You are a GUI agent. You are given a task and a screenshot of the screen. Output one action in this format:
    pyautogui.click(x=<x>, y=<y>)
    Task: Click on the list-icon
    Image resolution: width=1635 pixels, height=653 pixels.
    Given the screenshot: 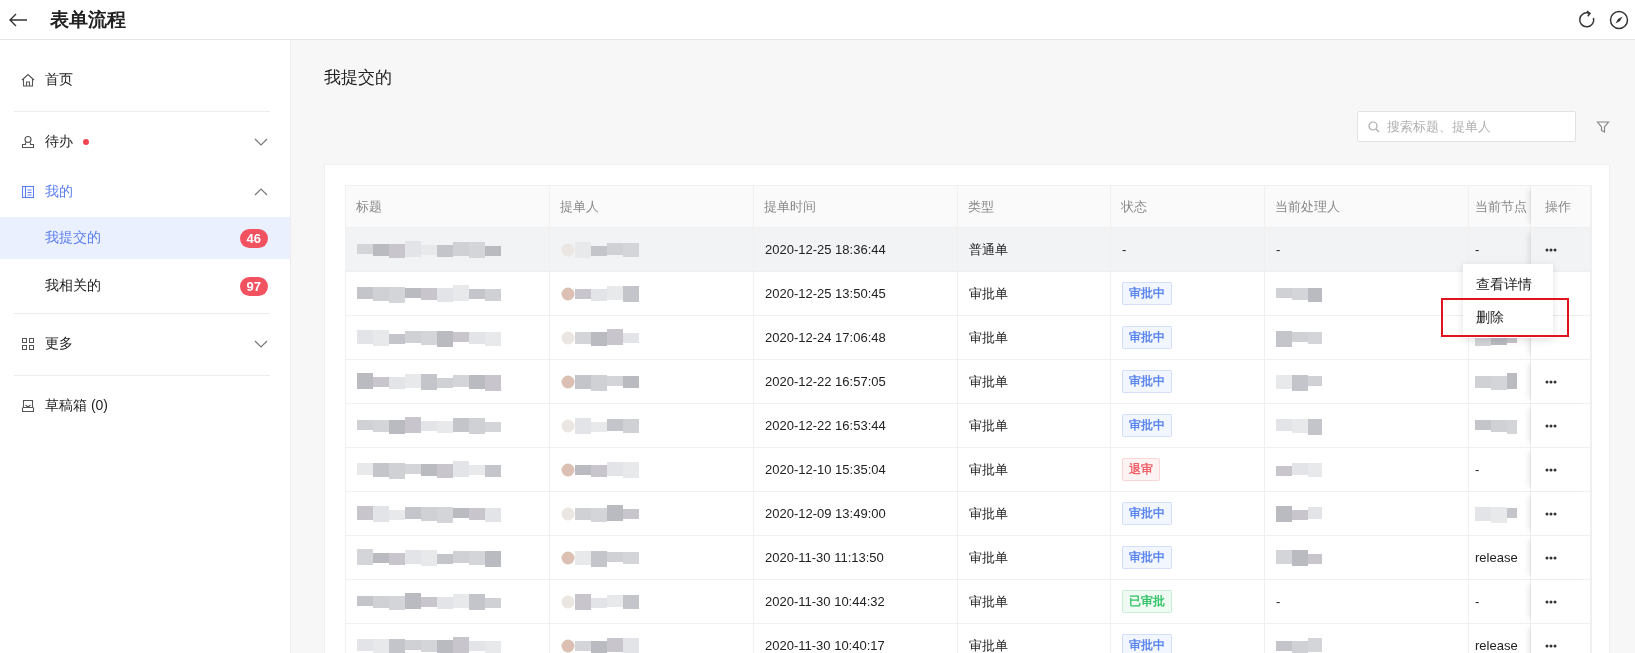 What is the action you would take?
    pyautogui.click(x=28, y=192)
    